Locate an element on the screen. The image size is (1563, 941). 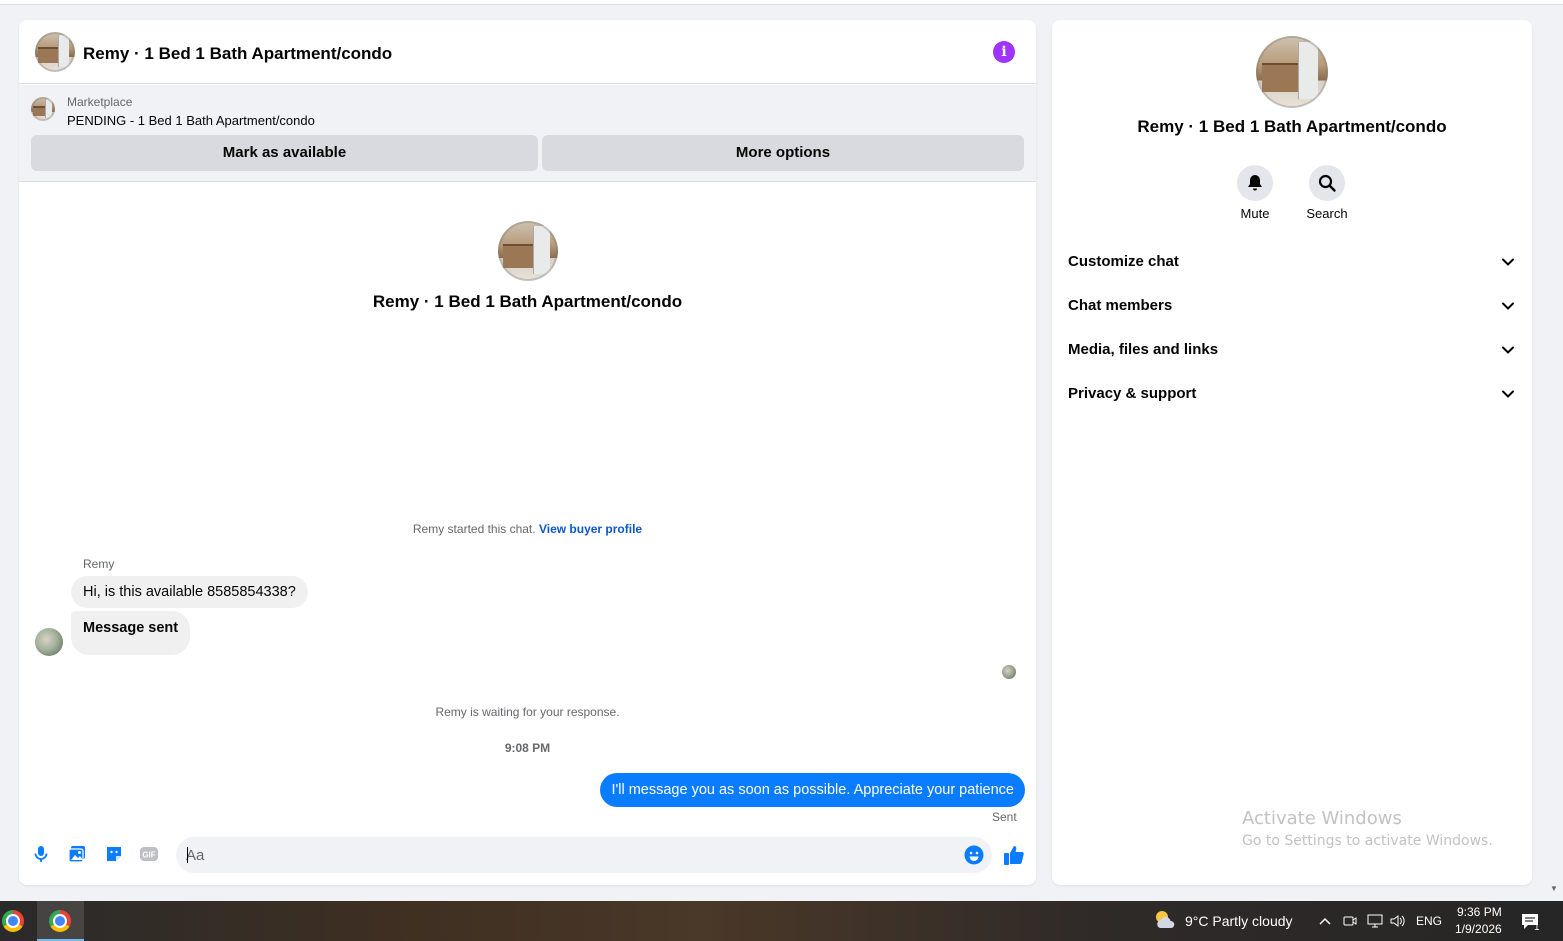
taskbar: 9°C Partly cloudy ENG 9:36 PM 1/9/2026 1 is located at coordinates (781, 921).